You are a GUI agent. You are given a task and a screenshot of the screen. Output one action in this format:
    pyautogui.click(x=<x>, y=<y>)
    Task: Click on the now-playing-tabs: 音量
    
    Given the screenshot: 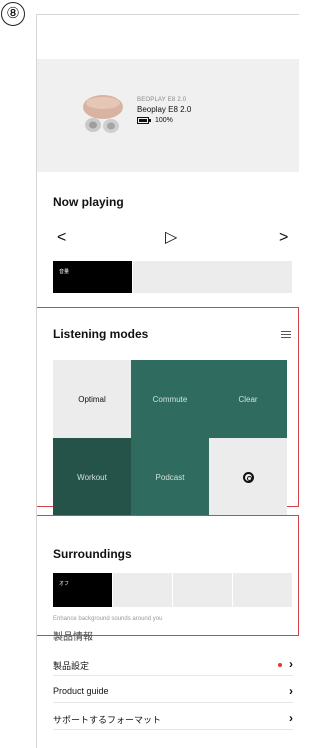 What is the action you would take?
    pyautogui.click(x=173, y=277)
    